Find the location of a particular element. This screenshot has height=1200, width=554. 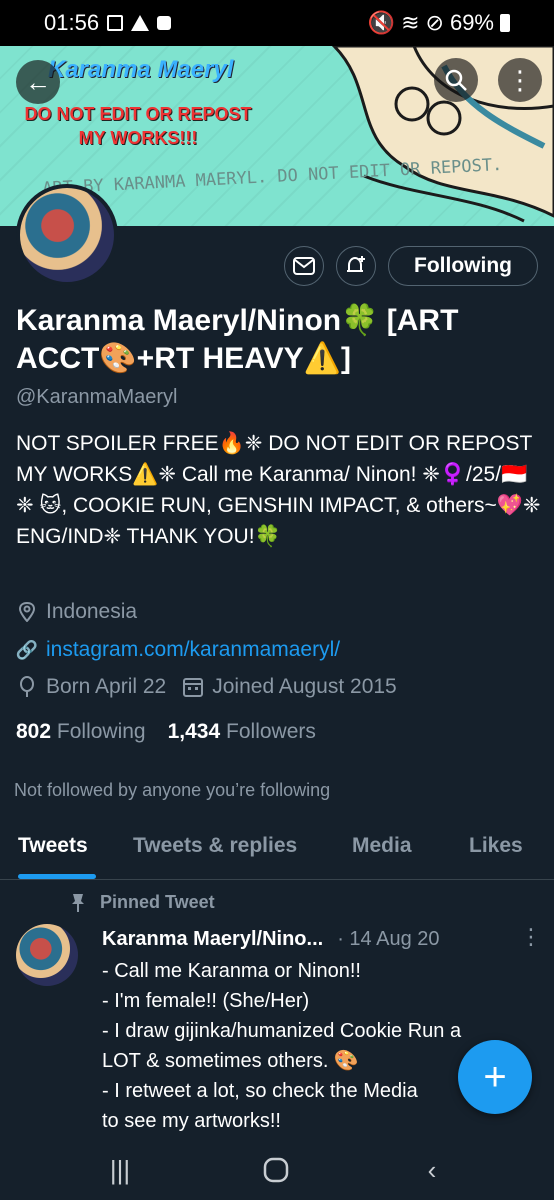

mail-icon is located at coordinates (304, 266).